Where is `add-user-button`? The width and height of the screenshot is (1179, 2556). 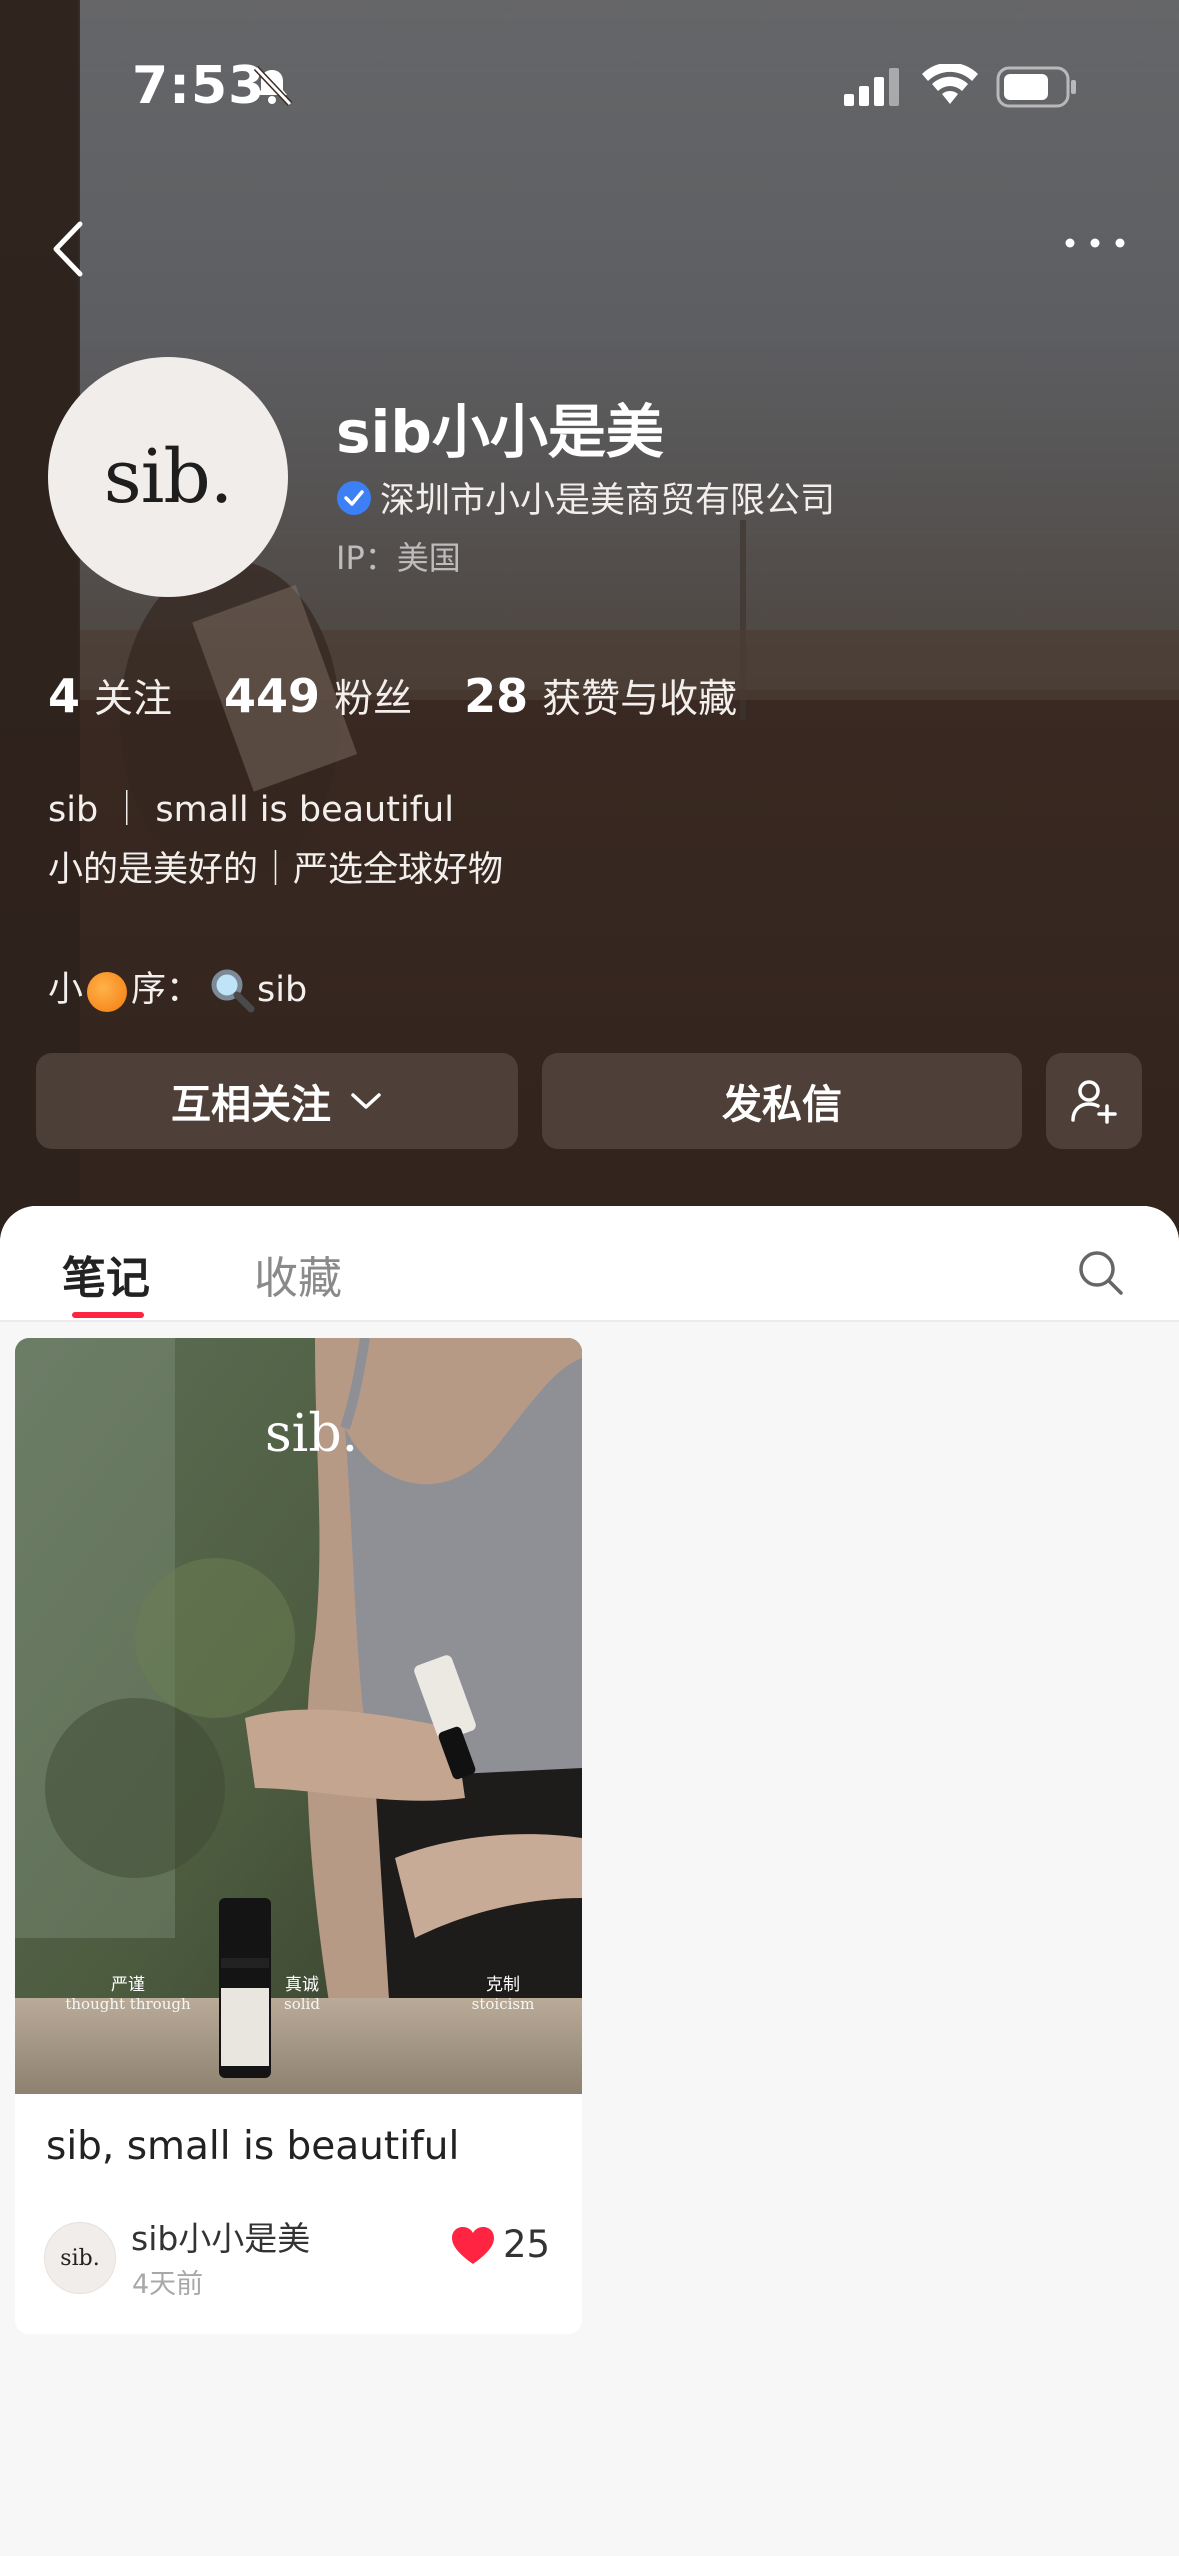 add-user-button is located at coordinates (1094, 1101).